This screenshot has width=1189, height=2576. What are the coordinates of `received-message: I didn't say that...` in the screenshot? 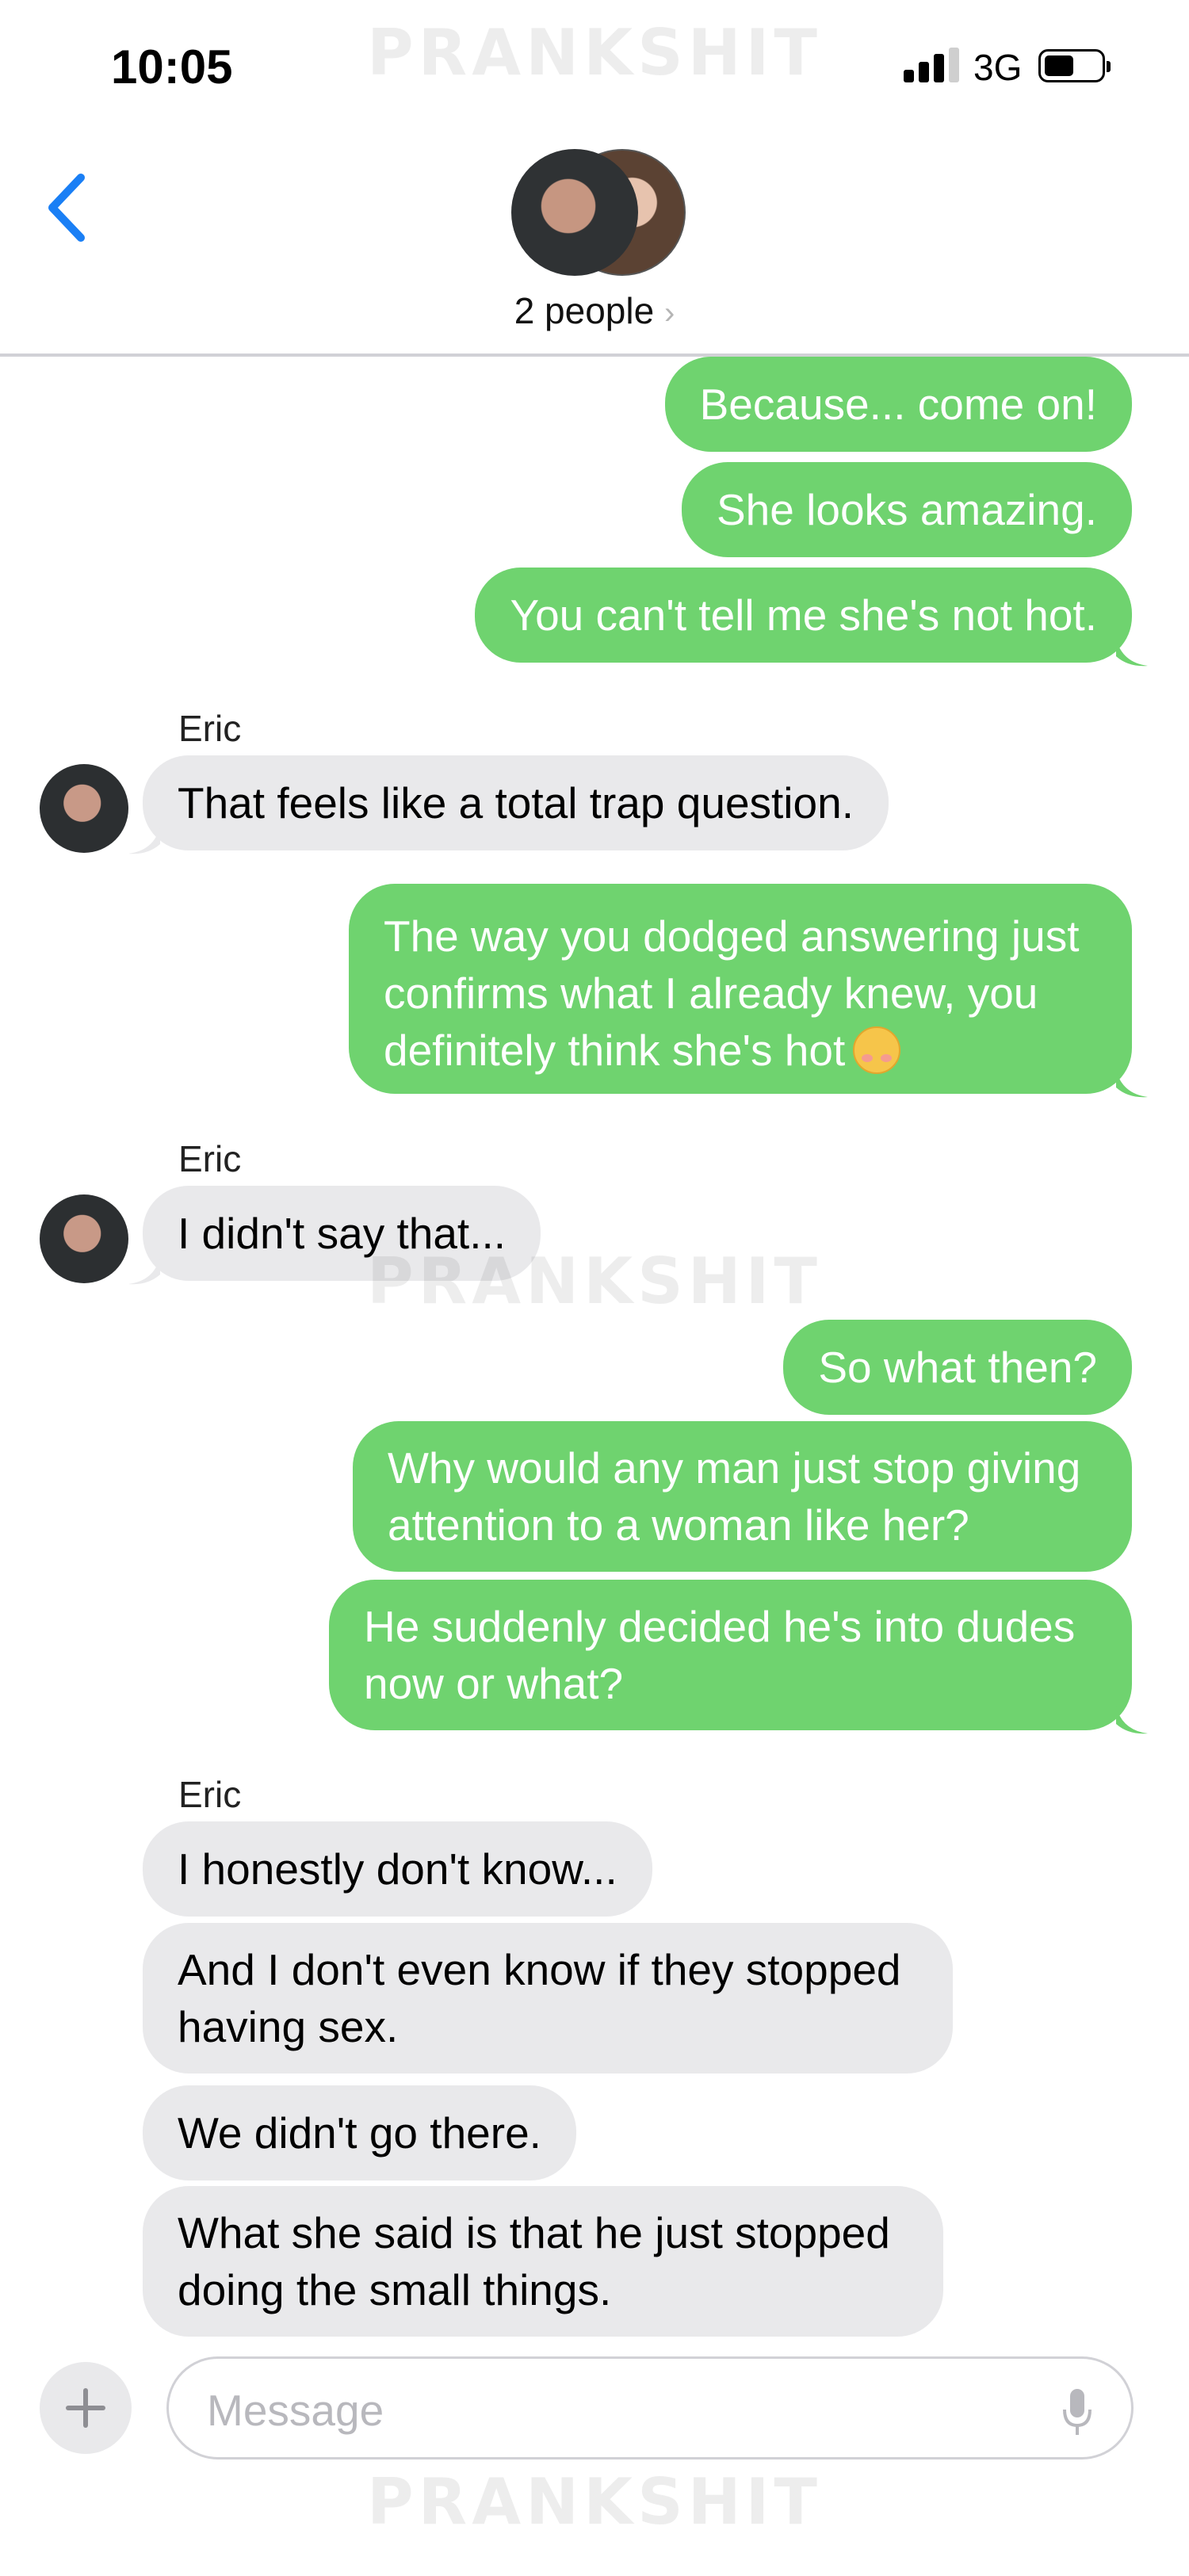 It's located at (342, 1233).